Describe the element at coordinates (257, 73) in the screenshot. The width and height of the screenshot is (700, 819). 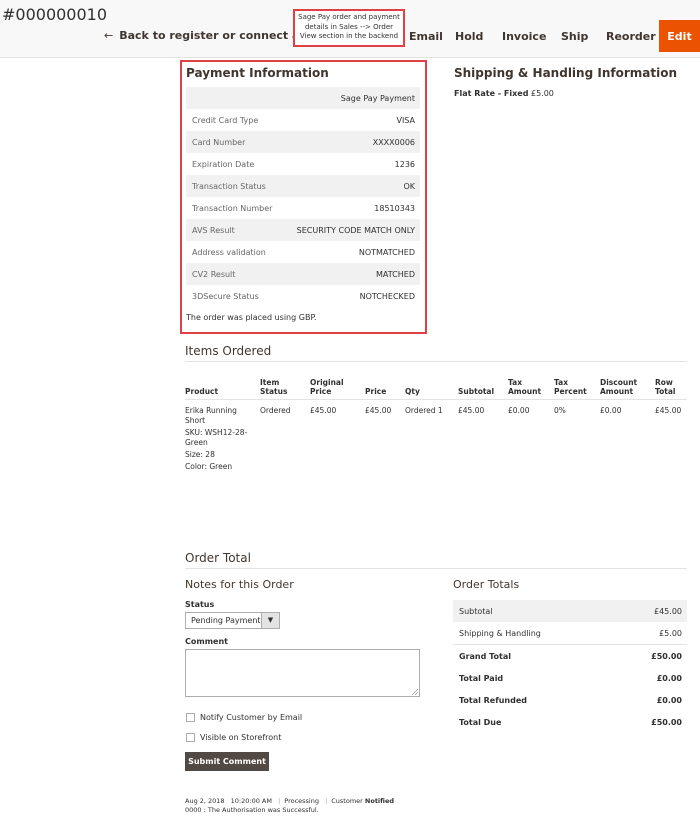
I see `payment-information-title: Payment Information` at that location.